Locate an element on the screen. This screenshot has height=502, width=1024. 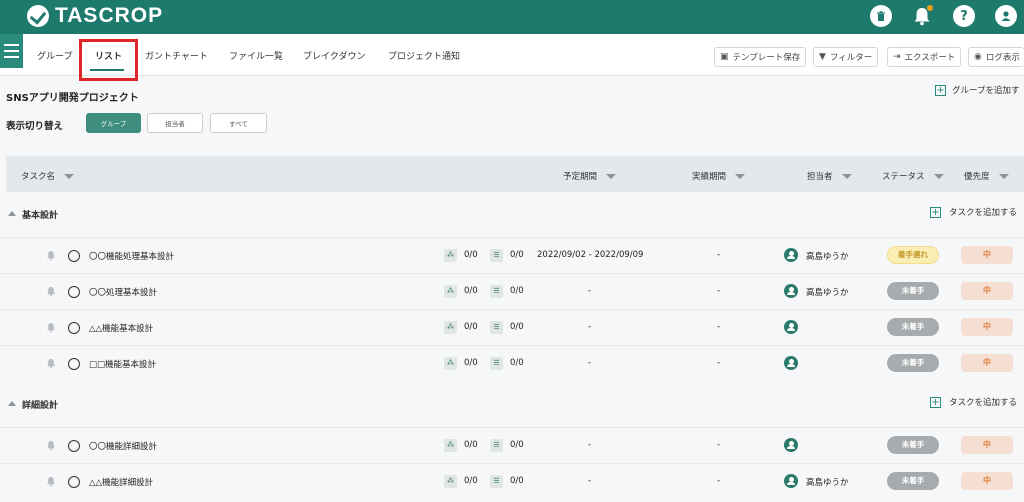
view-toggle-group: グループ is located at coordinates (113, 123).